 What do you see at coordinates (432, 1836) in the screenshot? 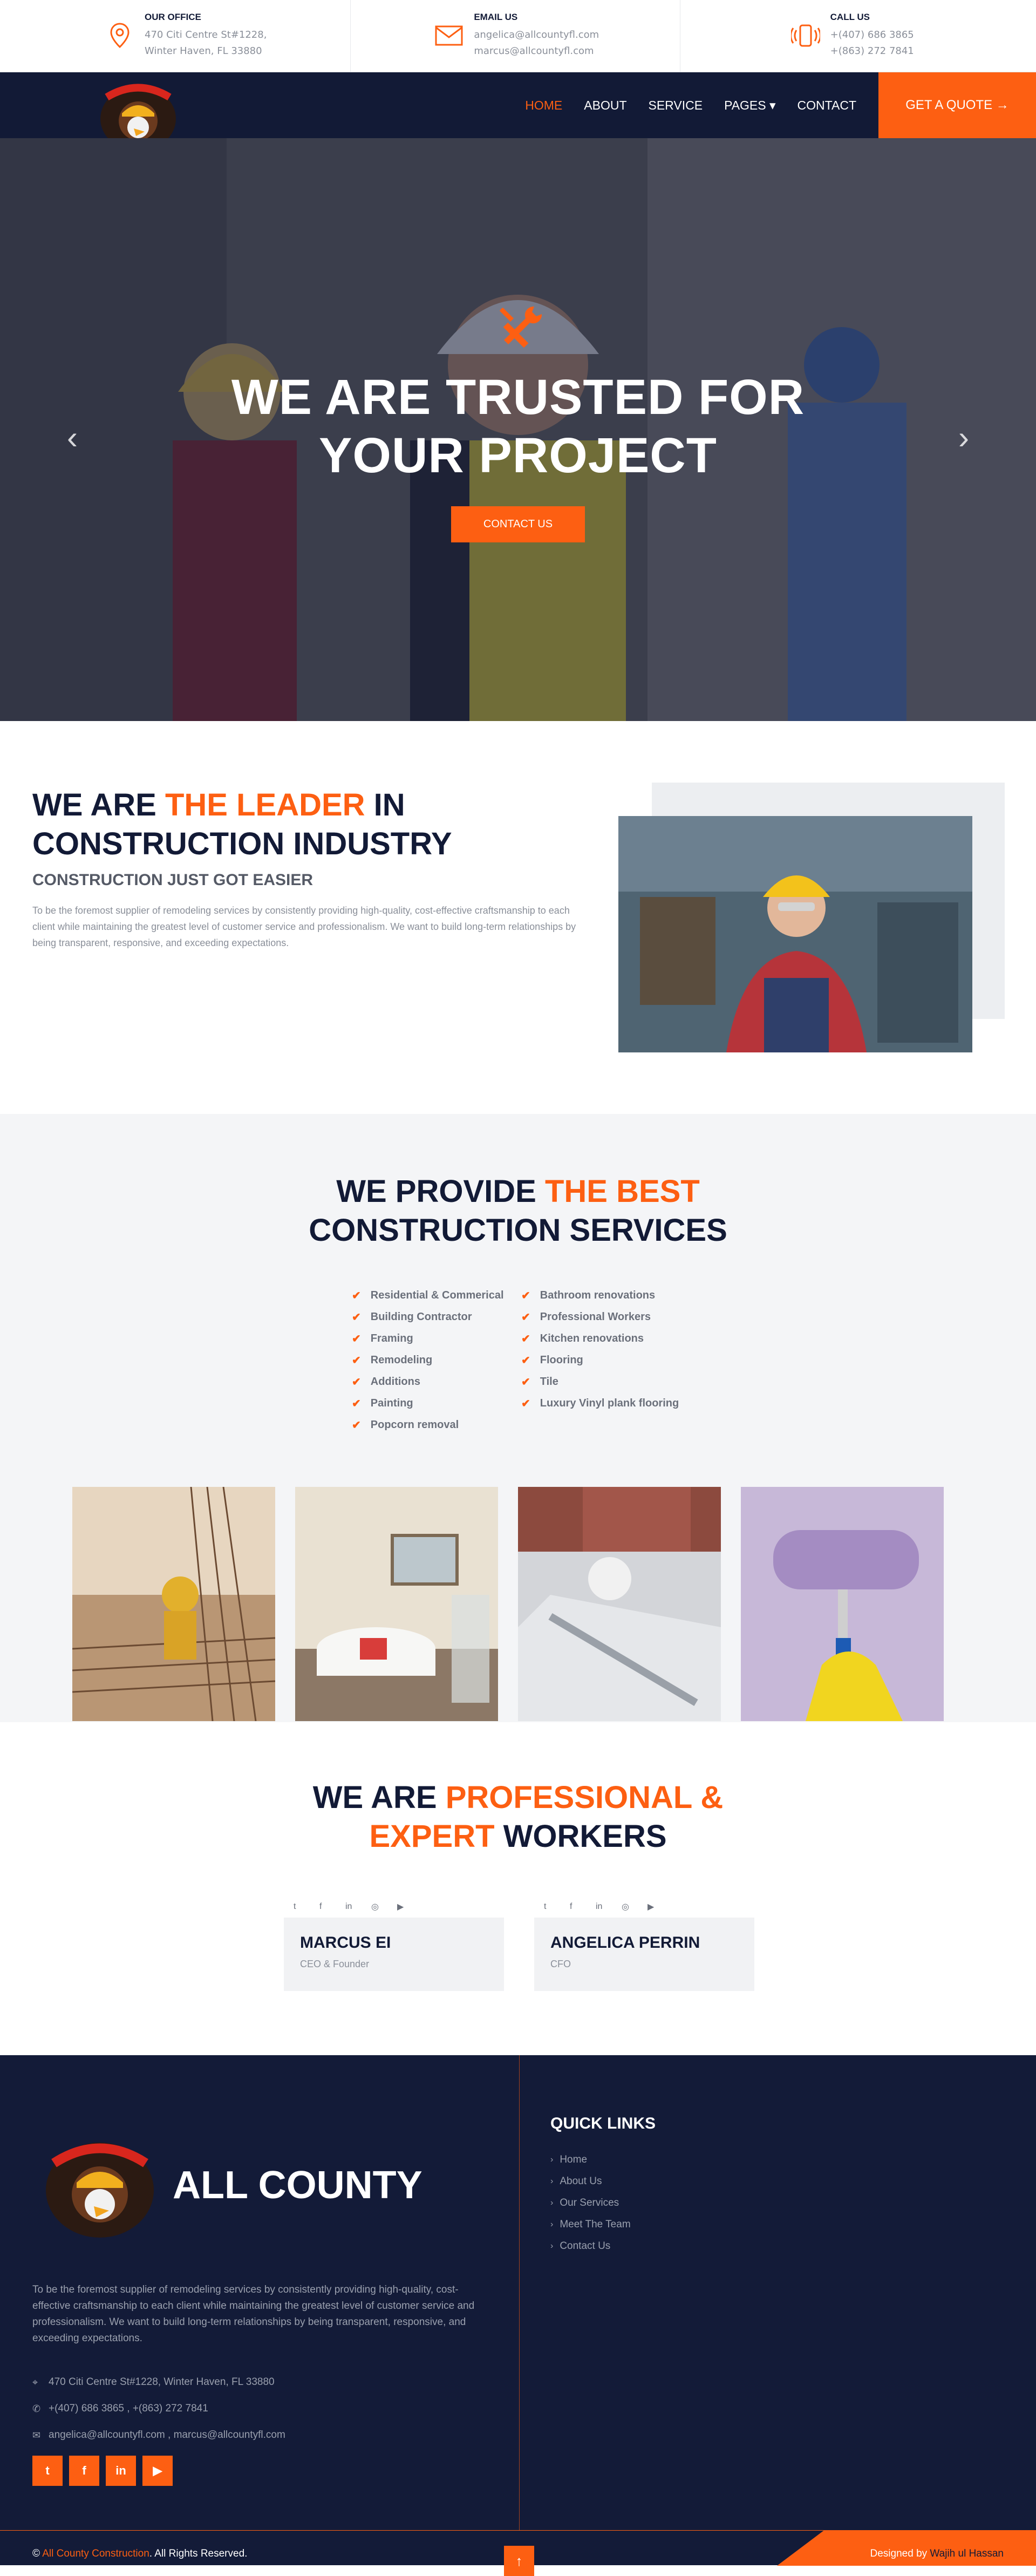
I see `team-title-highlight2: EXPERT` at bounding box center [432, 1836].